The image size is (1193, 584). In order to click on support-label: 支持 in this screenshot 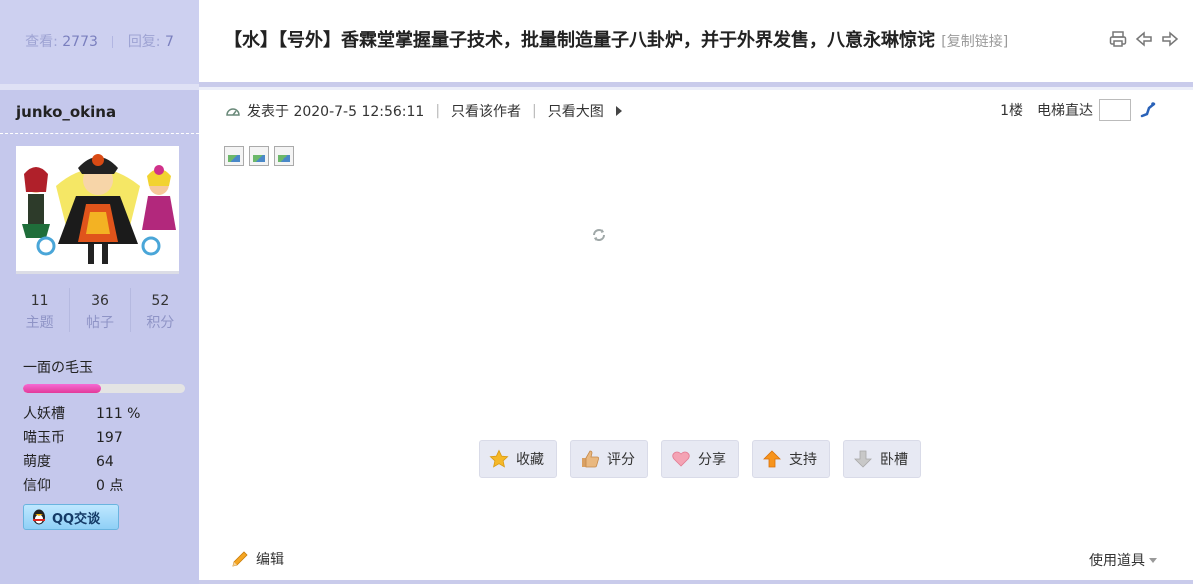, I will do `click(803, 460)`.